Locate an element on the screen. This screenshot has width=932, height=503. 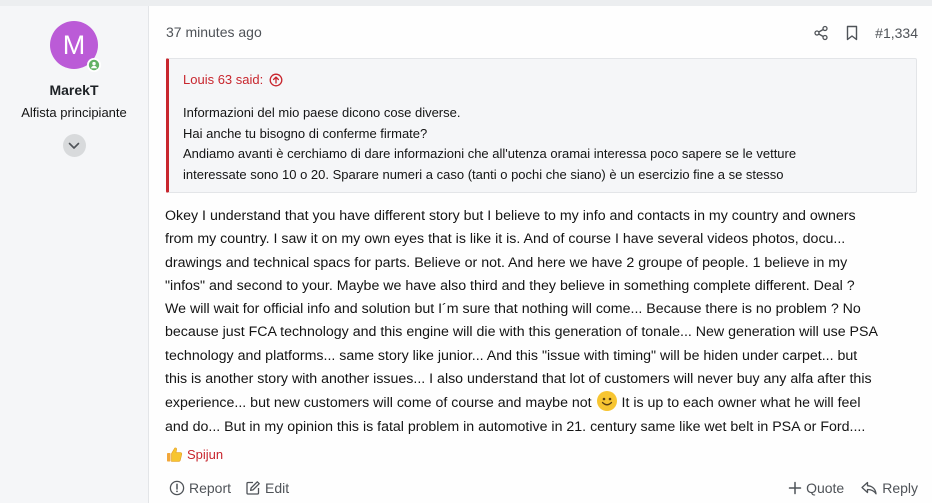
avatar: M is located at coordinates (75, 46).